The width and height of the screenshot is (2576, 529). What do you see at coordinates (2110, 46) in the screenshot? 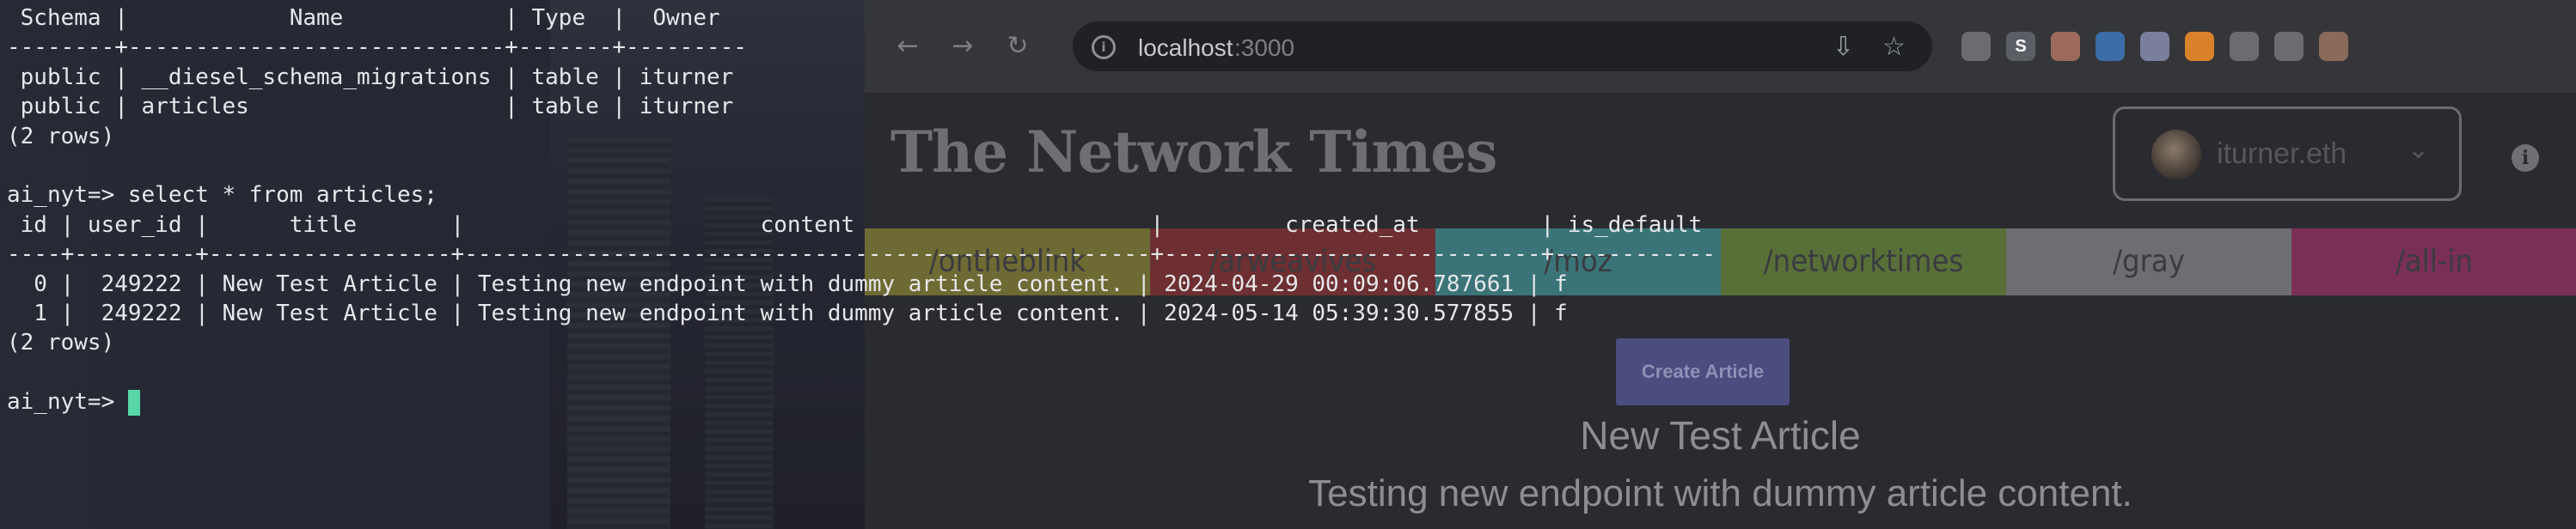
I see `extension-4-icon` at bounding box center [2110, 46].